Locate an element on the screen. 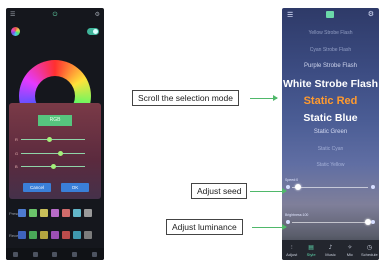 The image size is (381, 263). right-top-bar: ☰ ⚙ is located at coordinates (330, 15).